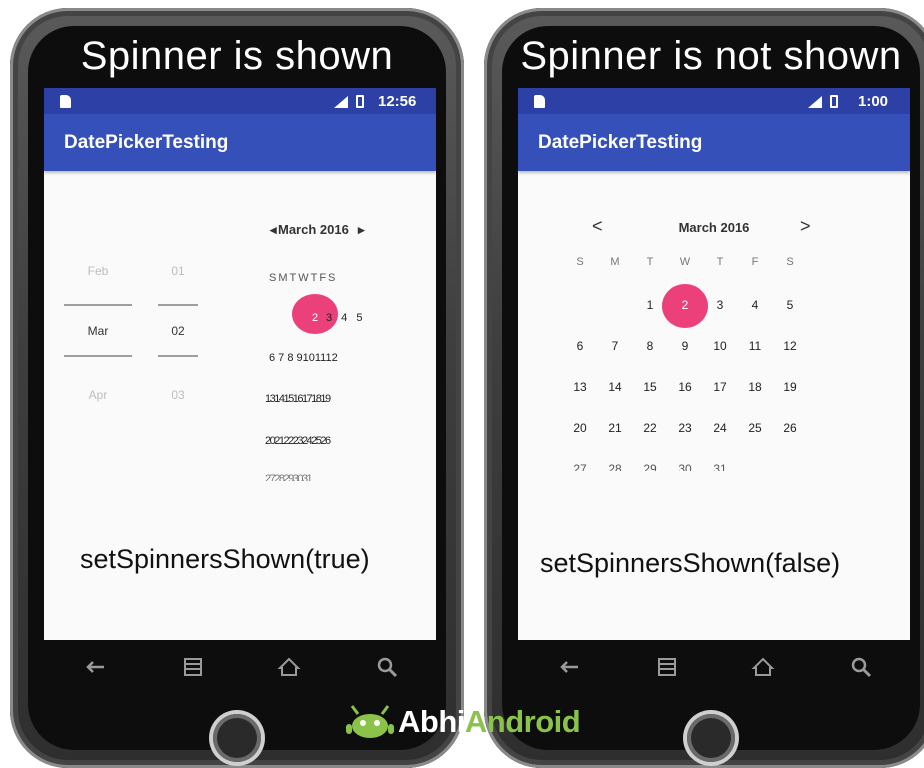  I want to click on calendar-day-of-week: W, so click(685, 262).